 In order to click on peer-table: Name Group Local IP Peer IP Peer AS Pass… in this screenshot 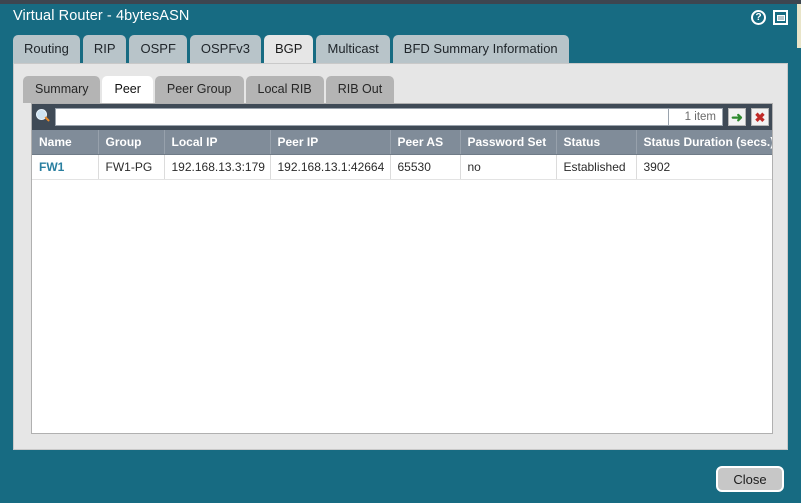, I will do `click(402, 155)`.